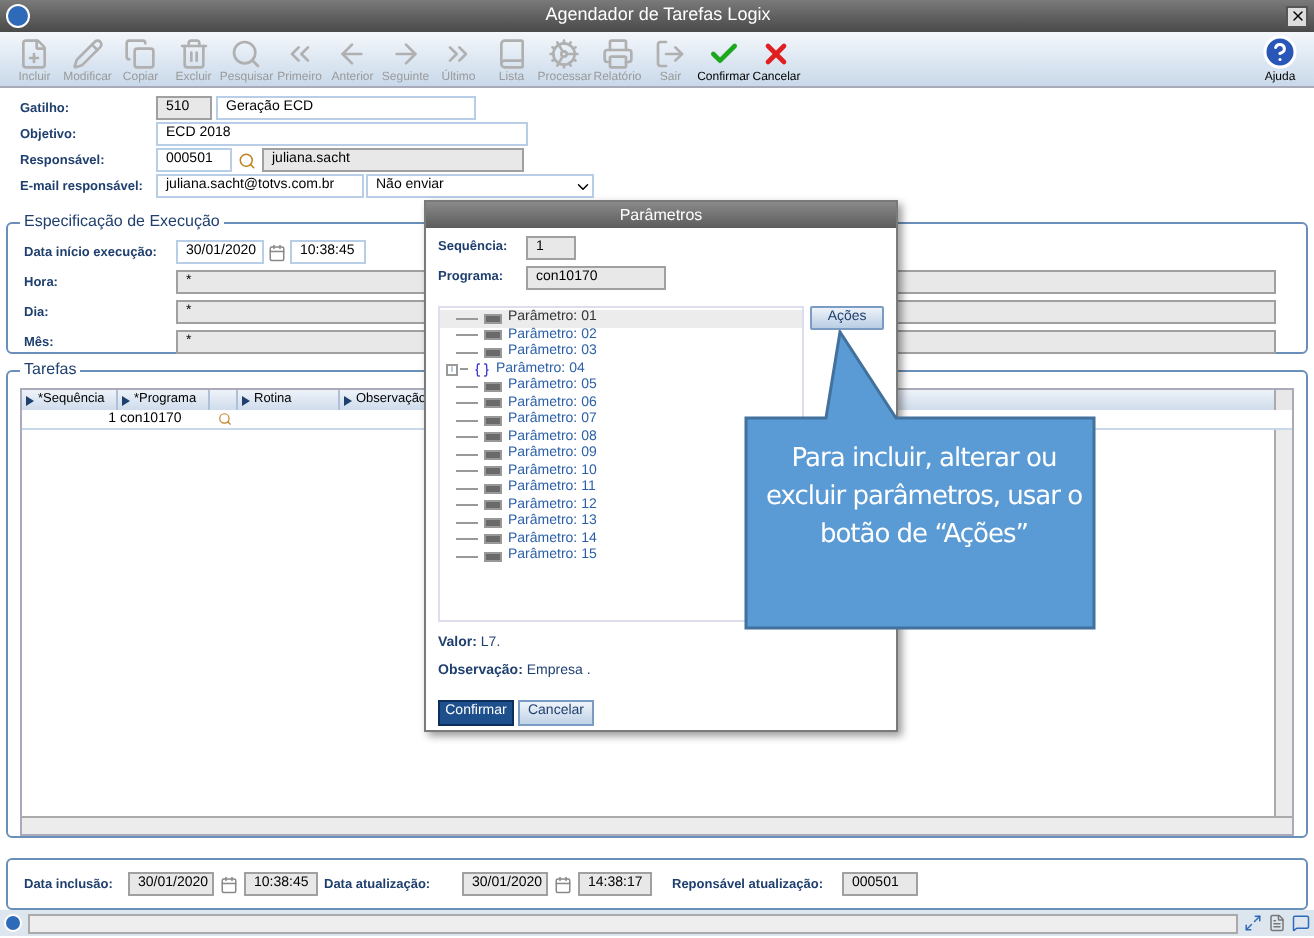  I want to click on dialog-title: Parâmetros, so click(661, 215).